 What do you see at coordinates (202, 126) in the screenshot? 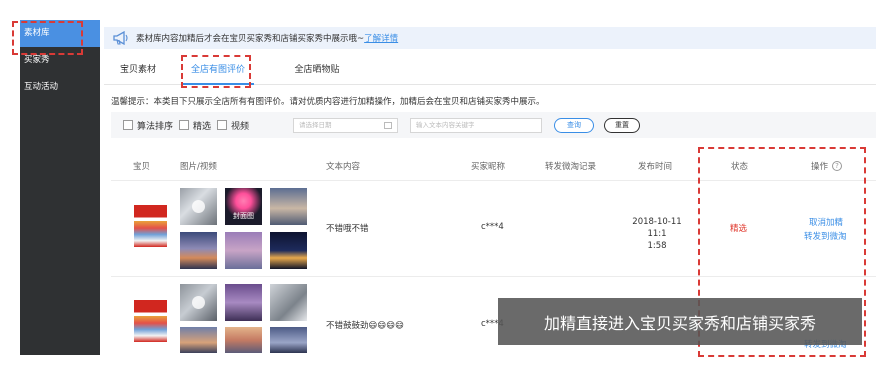
I see `checkbox-label: 精选` at bounding box center [202, 126].